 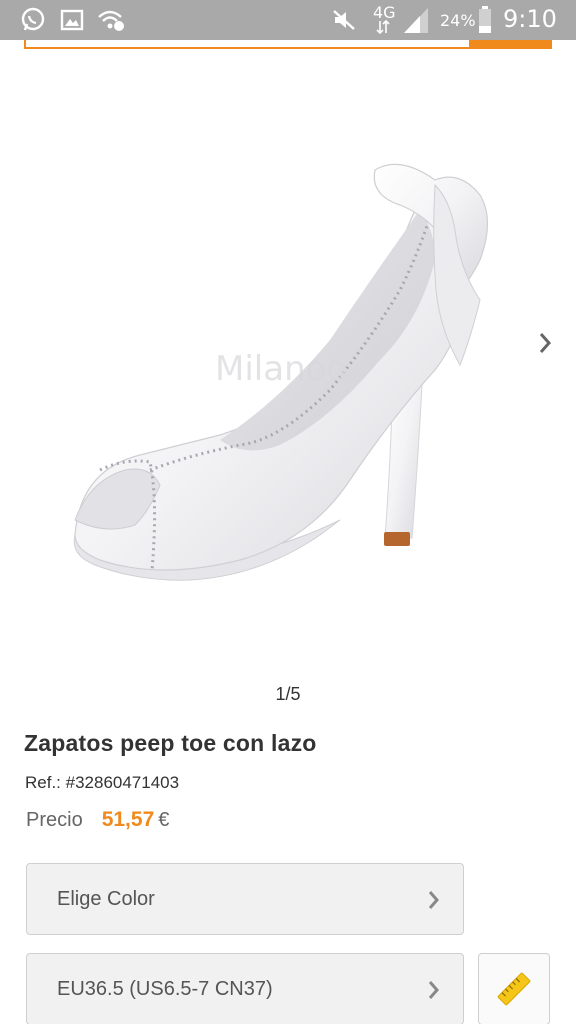 I want to click on next-image-button, so click(x=545, y=343).